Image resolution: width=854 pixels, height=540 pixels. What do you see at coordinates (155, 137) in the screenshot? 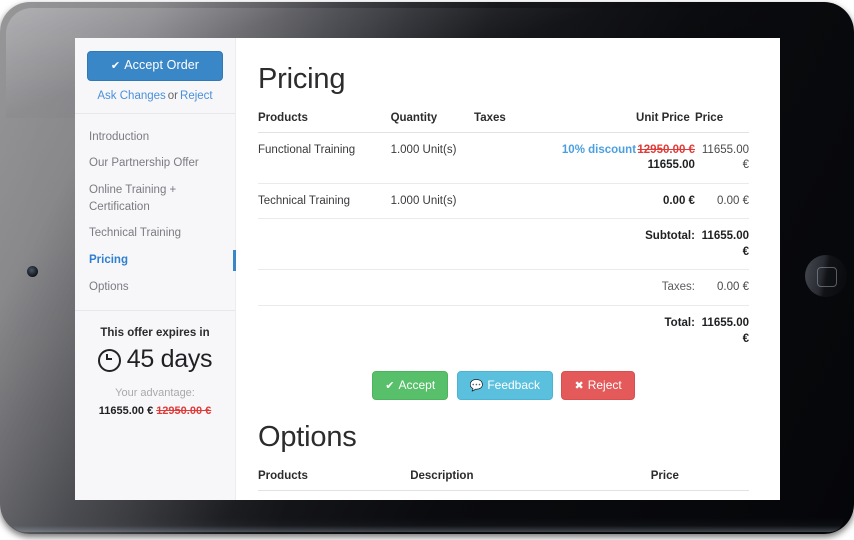
I see `sidebar-item-introduction: Introduction` at bounding box center [155, 137].